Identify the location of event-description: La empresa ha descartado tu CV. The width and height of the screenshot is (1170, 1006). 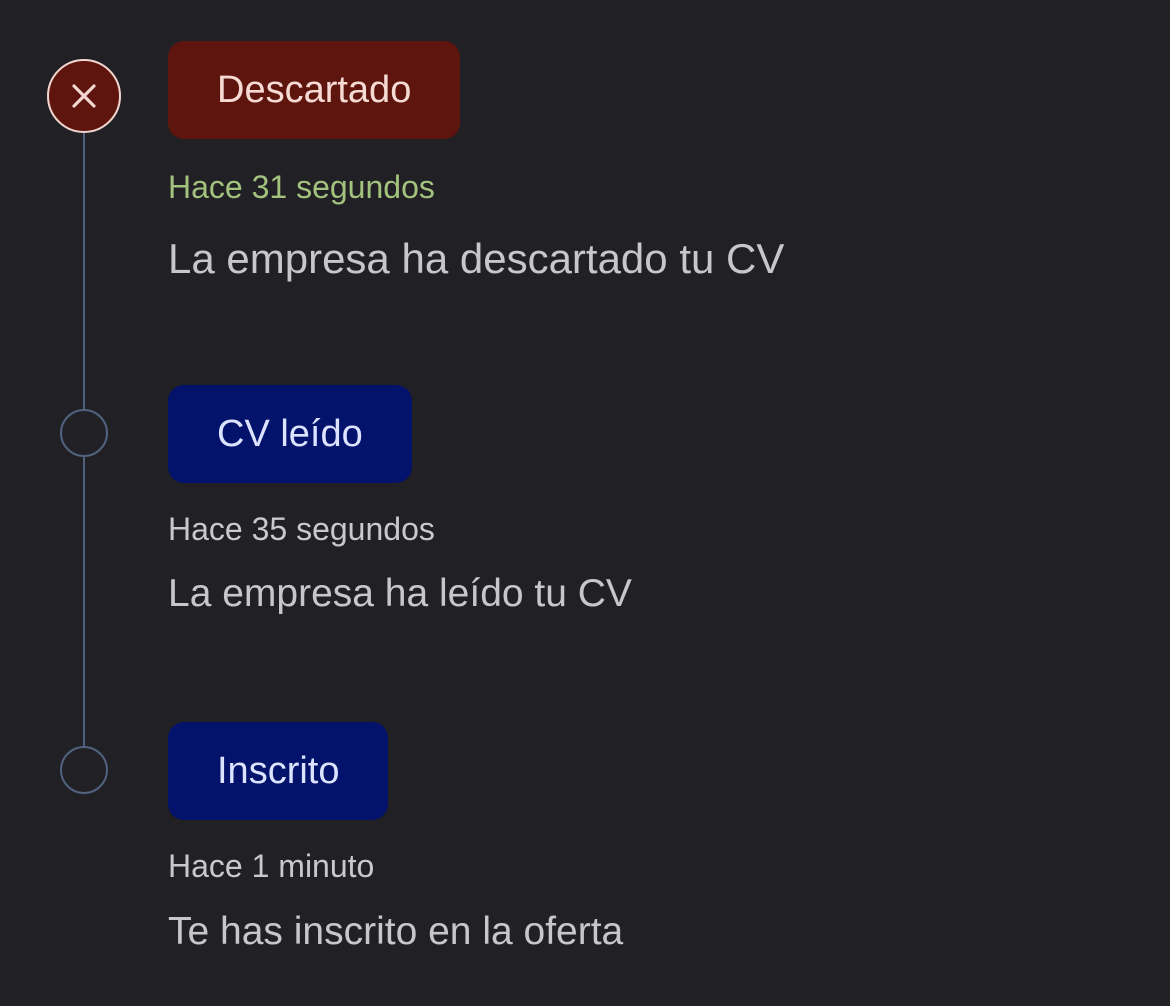
(476, 258).